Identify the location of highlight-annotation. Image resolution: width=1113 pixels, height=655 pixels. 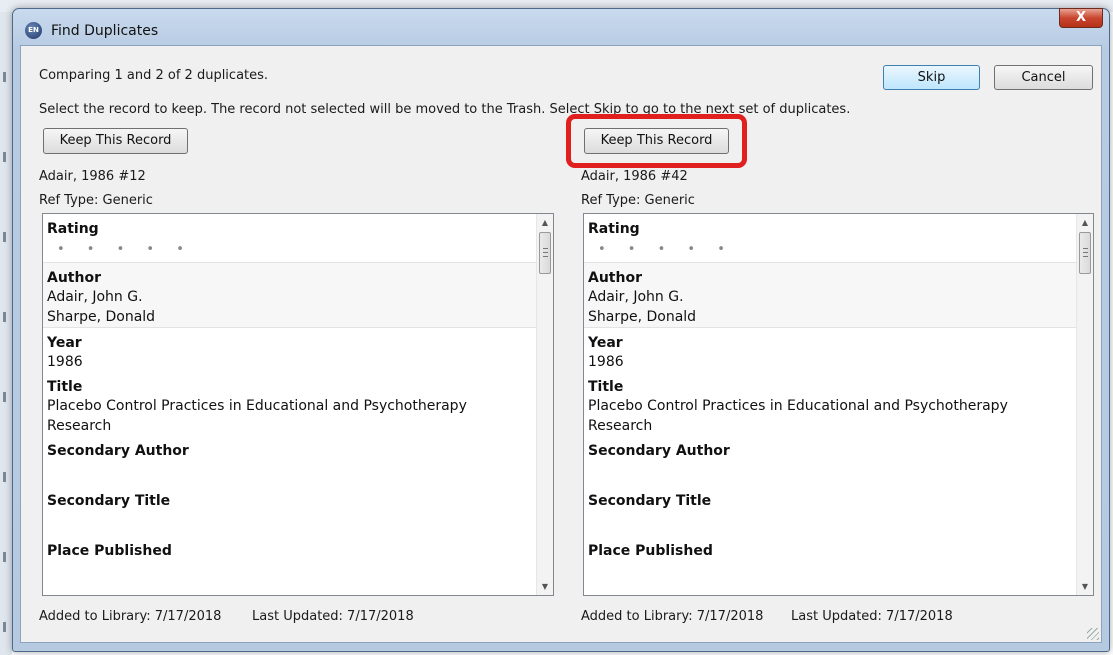
(656, 141).